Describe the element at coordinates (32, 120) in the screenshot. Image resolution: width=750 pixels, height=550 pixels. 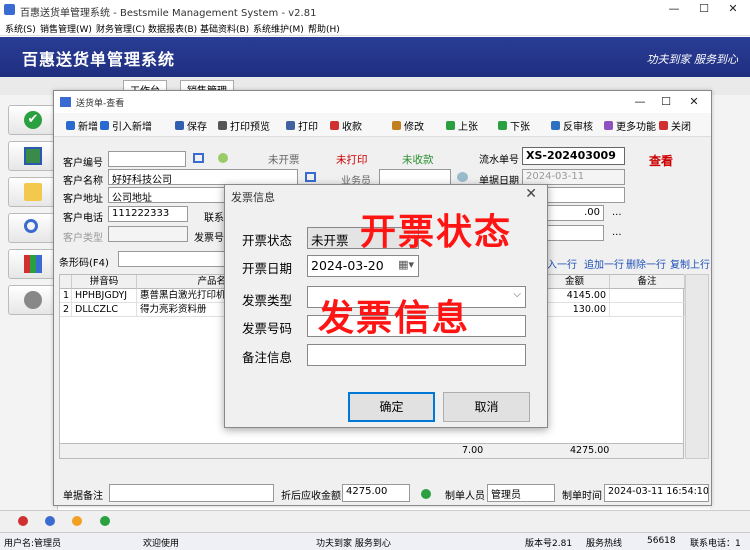
I see `side-check-button: ✔` at that location.